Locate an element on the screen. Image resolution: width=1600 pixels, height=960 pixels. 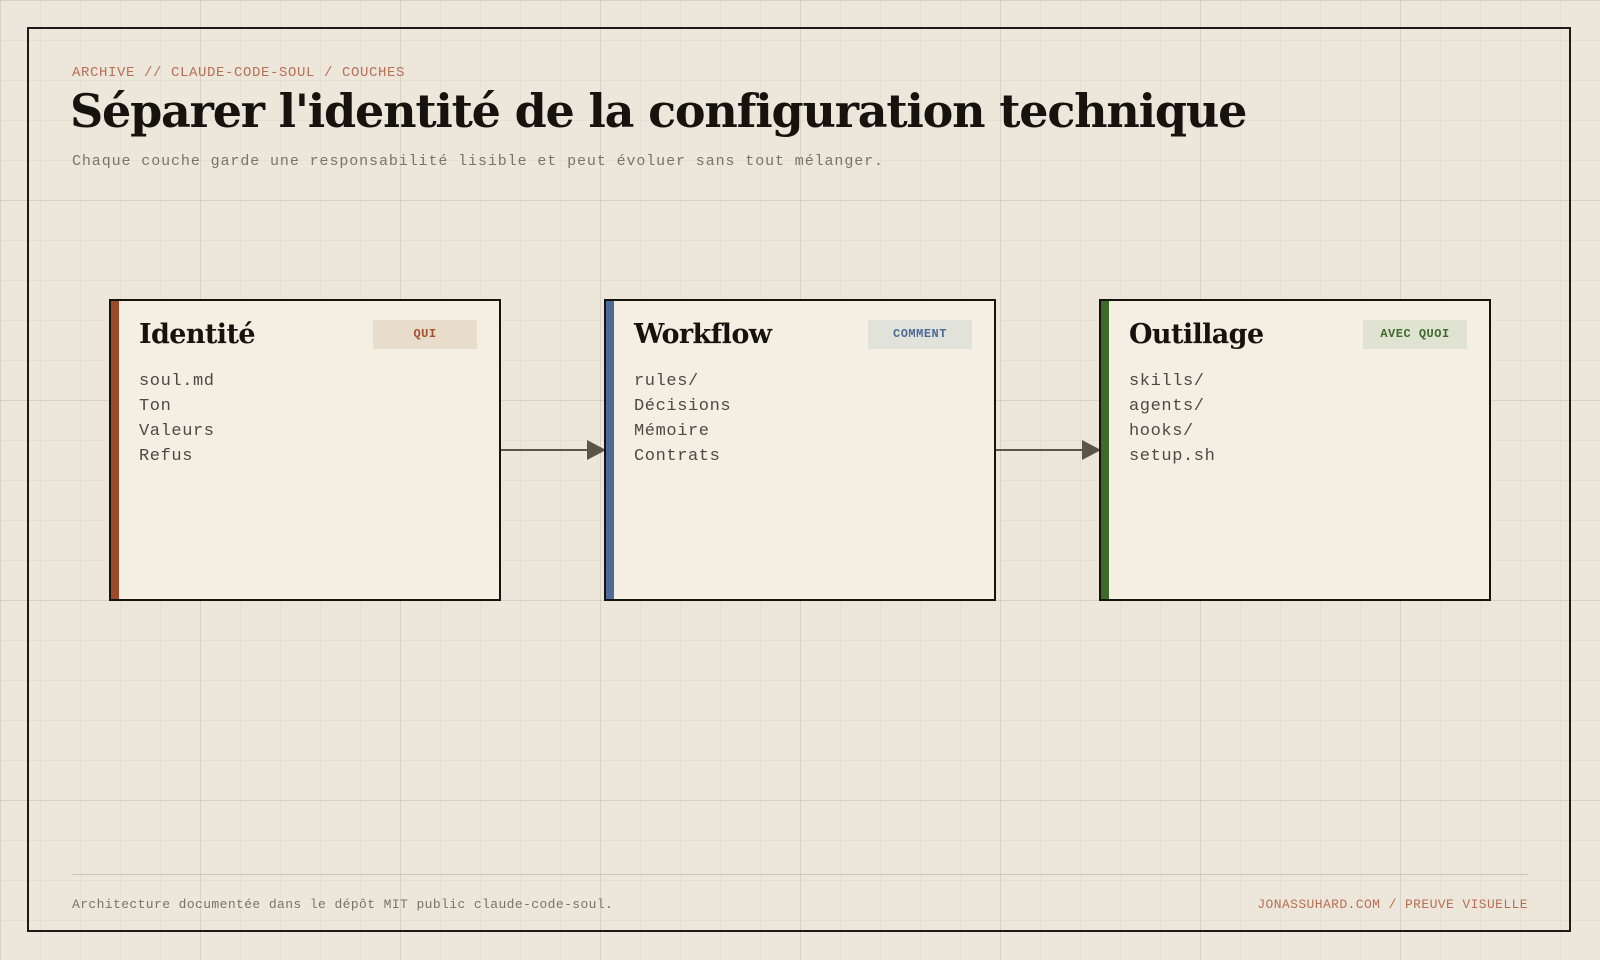
card-item: rules/ is located at coordinates (666, 381).